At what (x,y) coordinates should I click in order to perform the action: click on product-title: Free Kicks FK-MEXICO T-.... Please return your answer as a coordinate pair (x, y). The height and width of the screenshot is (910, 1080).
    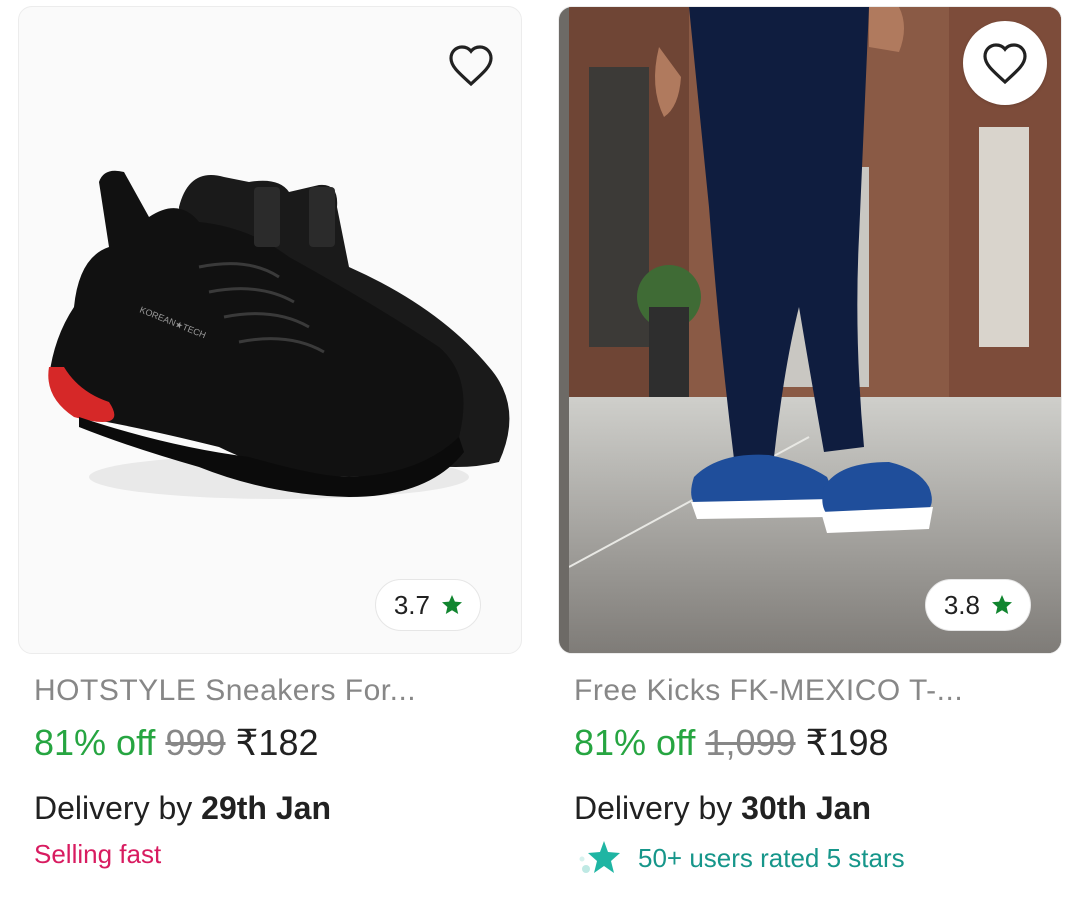
    Looking at the image, I should click on (810, 691).